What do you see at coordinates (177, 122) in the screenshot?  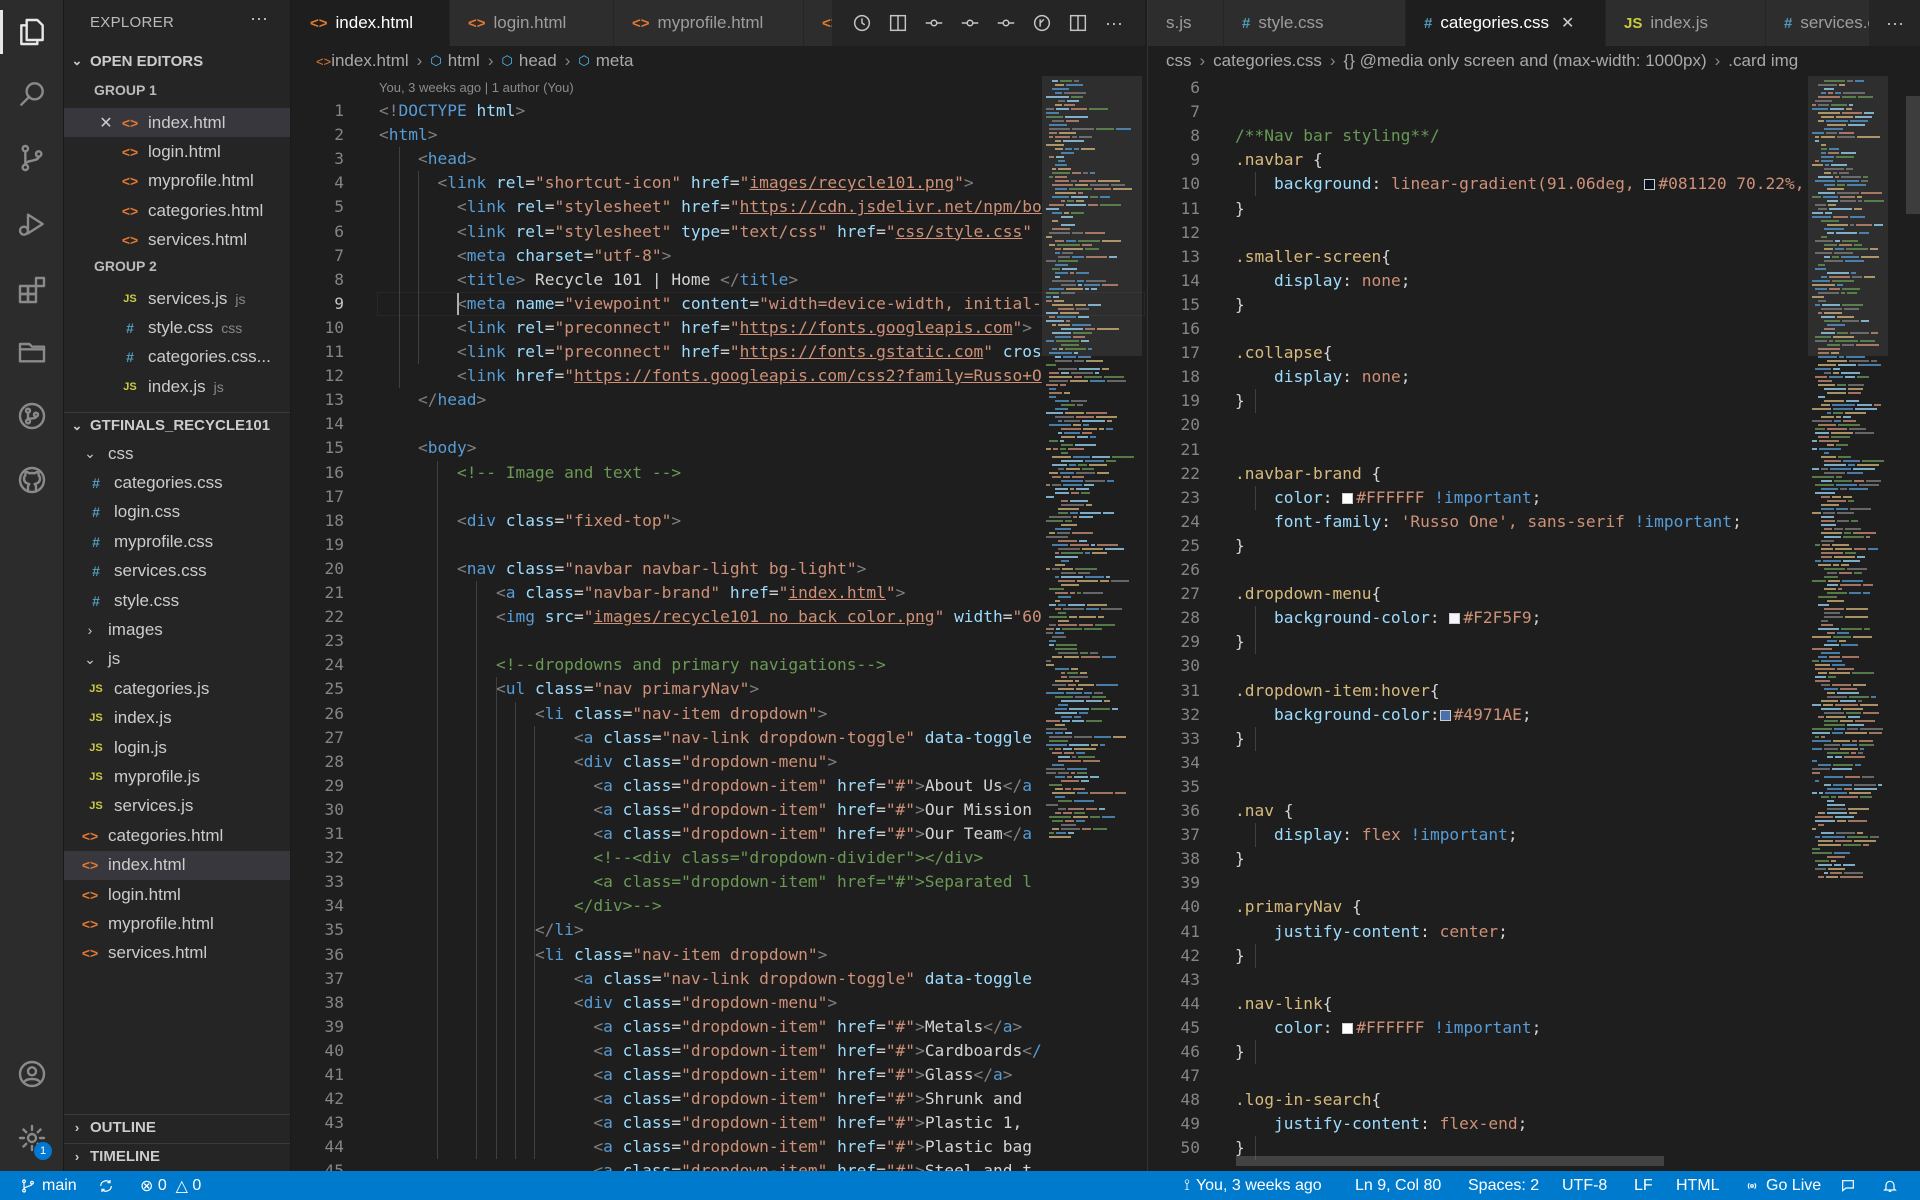 I see `open-editor-item: ✕ <> index.html` at bounding box center [177, 122].